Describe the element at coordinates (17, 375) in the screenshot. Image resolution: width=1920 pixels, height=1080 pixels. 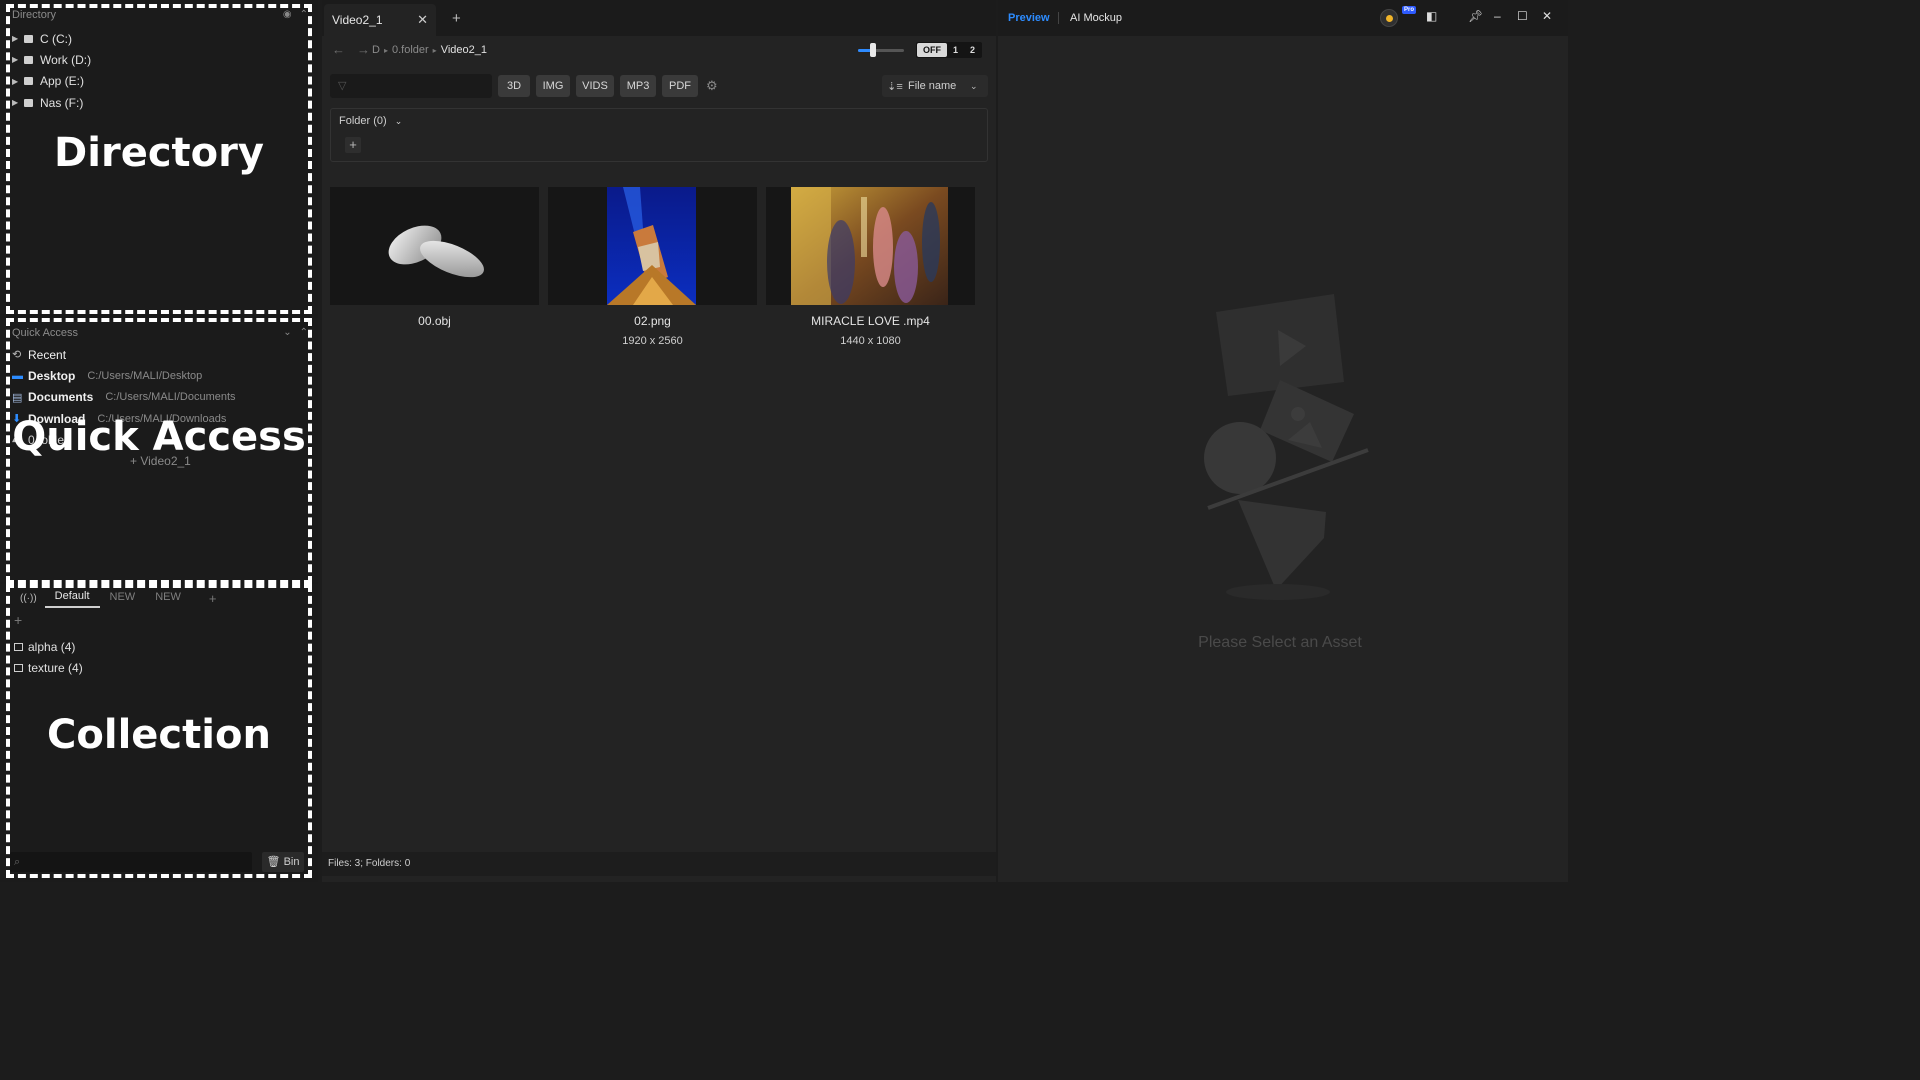
I see `desktop-icon: ▬` at that location.